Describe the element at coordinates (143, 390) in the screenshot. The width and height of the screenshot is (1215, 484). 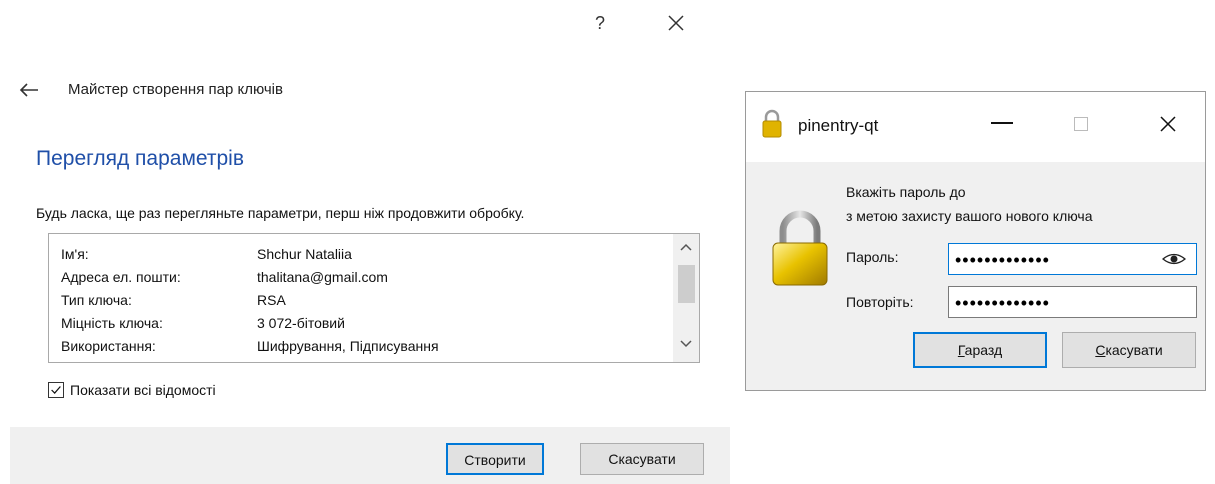
I see `checkbox-label: Показати всі відомості` at that location.